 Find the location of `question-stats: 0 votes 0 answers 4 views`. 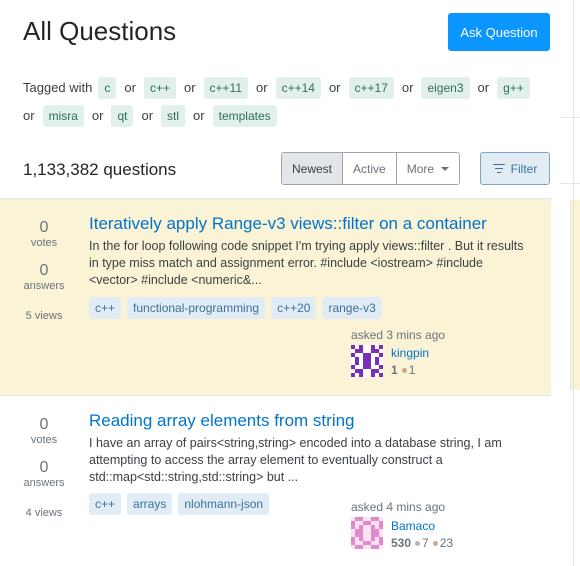

question-stats: 0 votes 0 answers 4 views is located at coordinates (44, 467).